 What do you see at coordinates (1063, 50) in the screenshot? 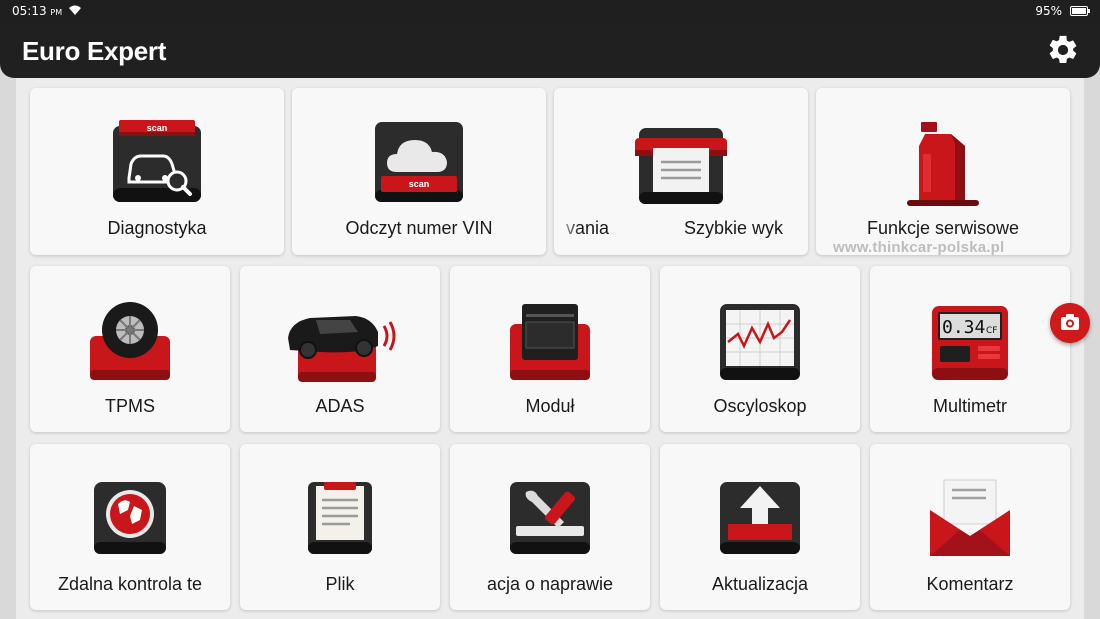
I see `gear-icon` at bounding box center [1063, 50].